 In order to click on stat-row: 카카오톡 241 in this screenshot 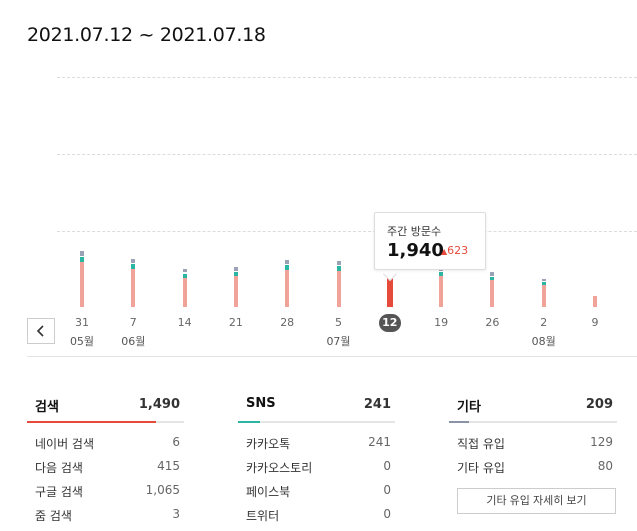, I will do `click(316, 443)`.